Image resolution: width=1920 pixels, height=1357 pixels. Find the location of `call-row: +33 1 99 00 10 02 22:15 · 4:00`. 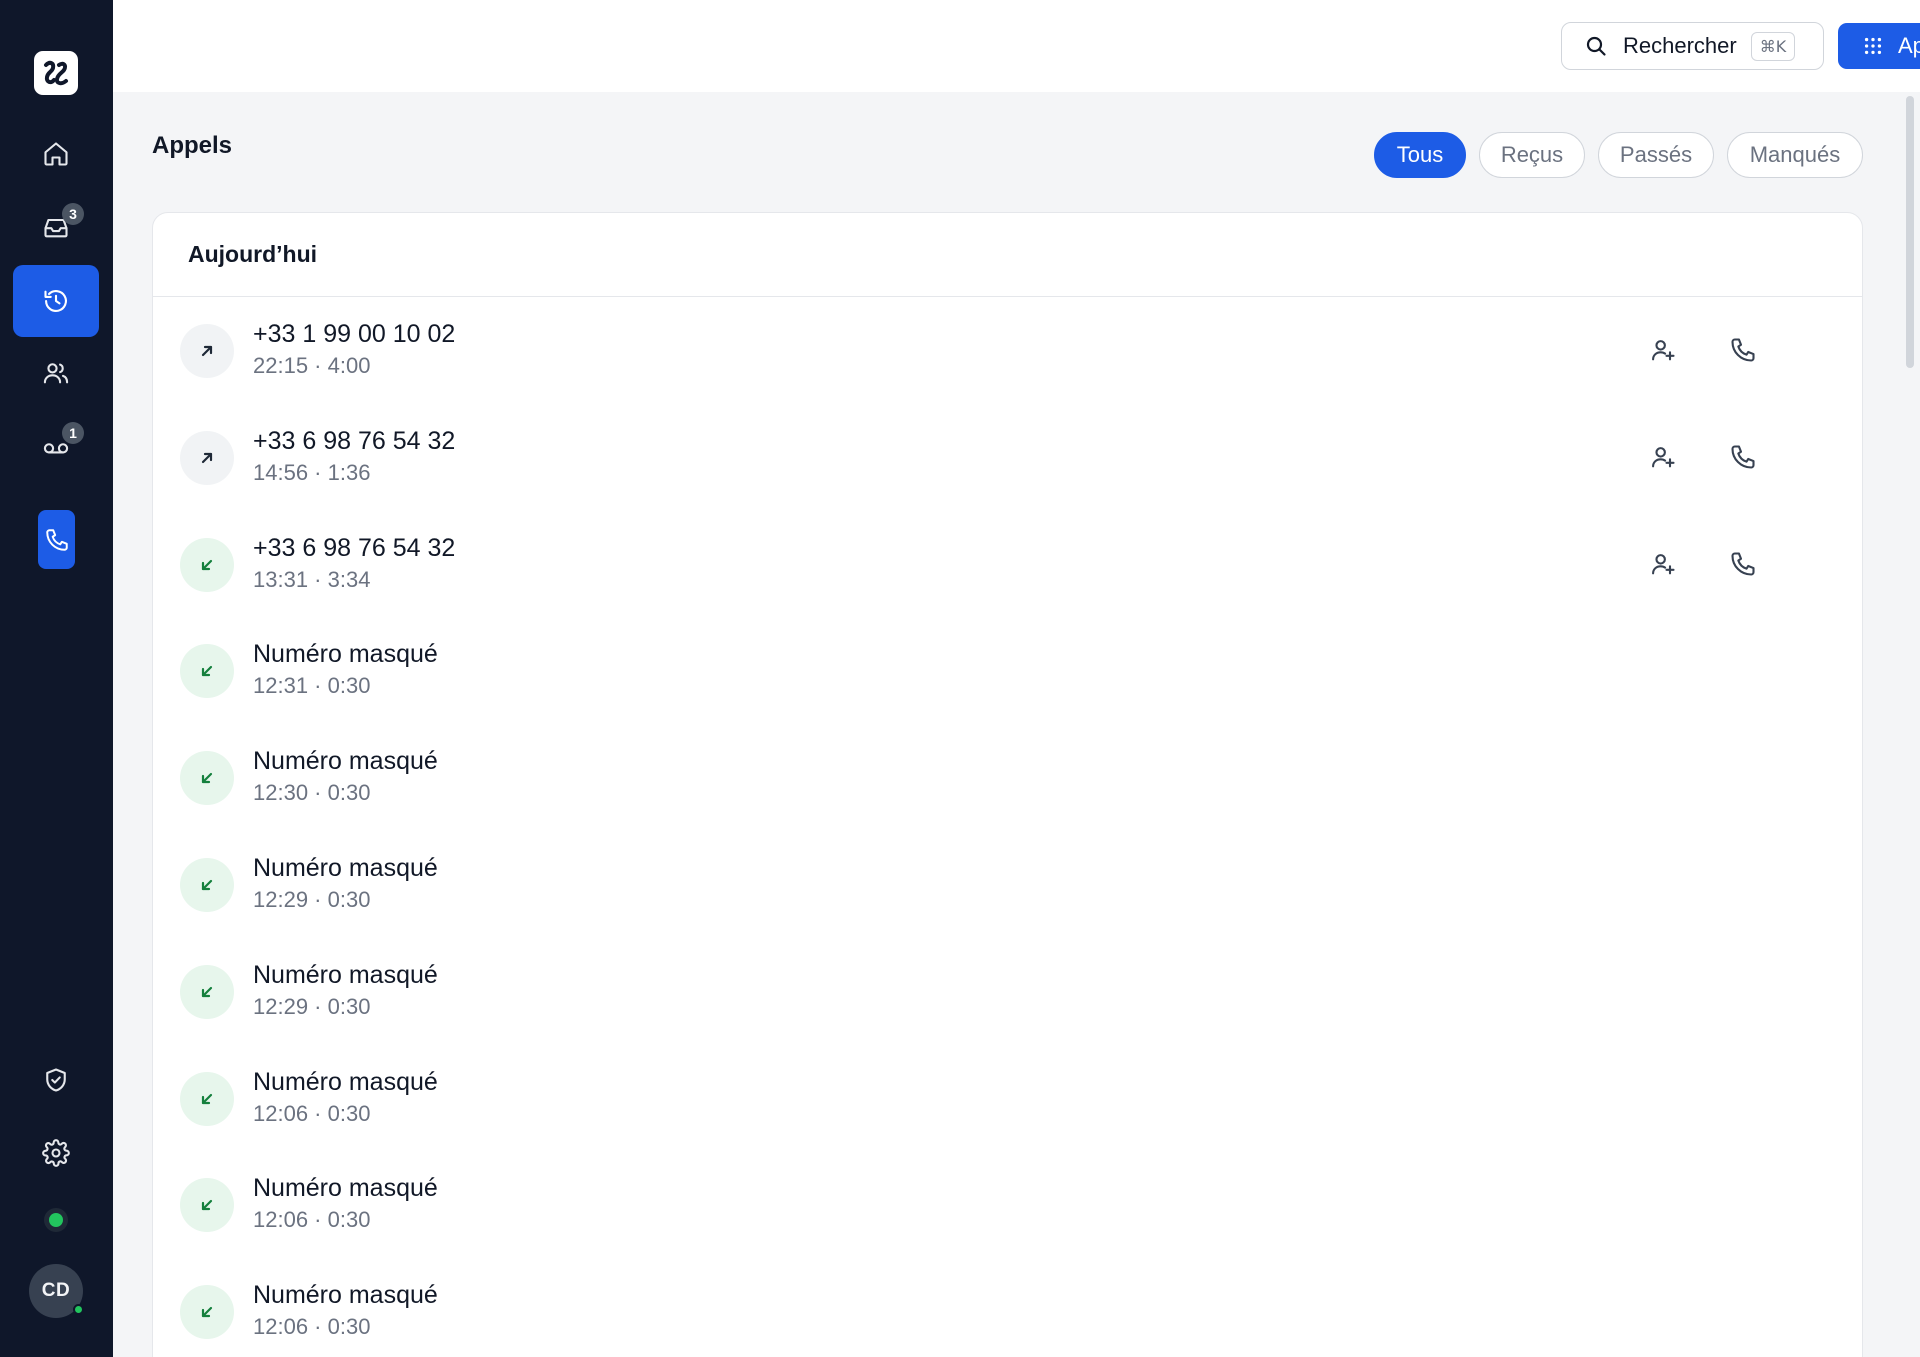

call-row: +33 1 99 00 10 02 22:15 · 4:00 is located at coordinates (1007, 350).